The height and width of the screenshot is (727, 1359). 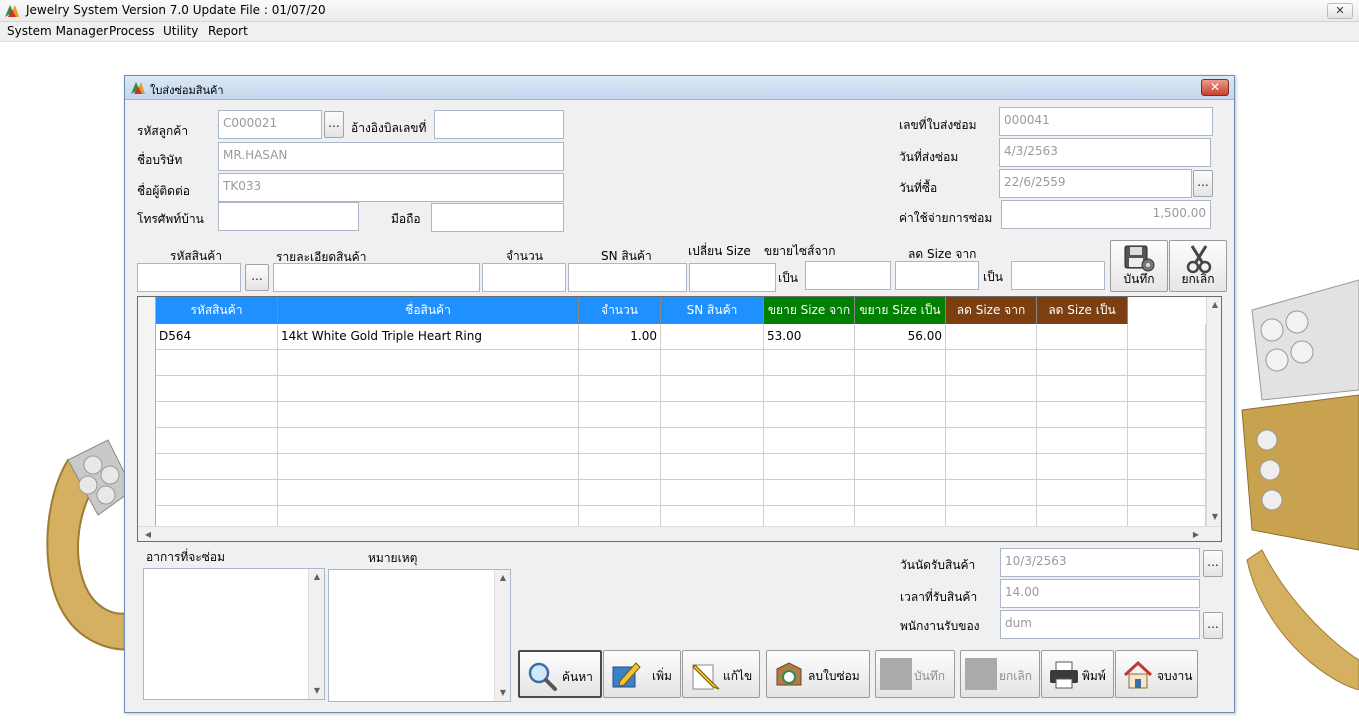 I want to click on purchase-date-field: 22/6/2559, so click(x=1095, y=183).